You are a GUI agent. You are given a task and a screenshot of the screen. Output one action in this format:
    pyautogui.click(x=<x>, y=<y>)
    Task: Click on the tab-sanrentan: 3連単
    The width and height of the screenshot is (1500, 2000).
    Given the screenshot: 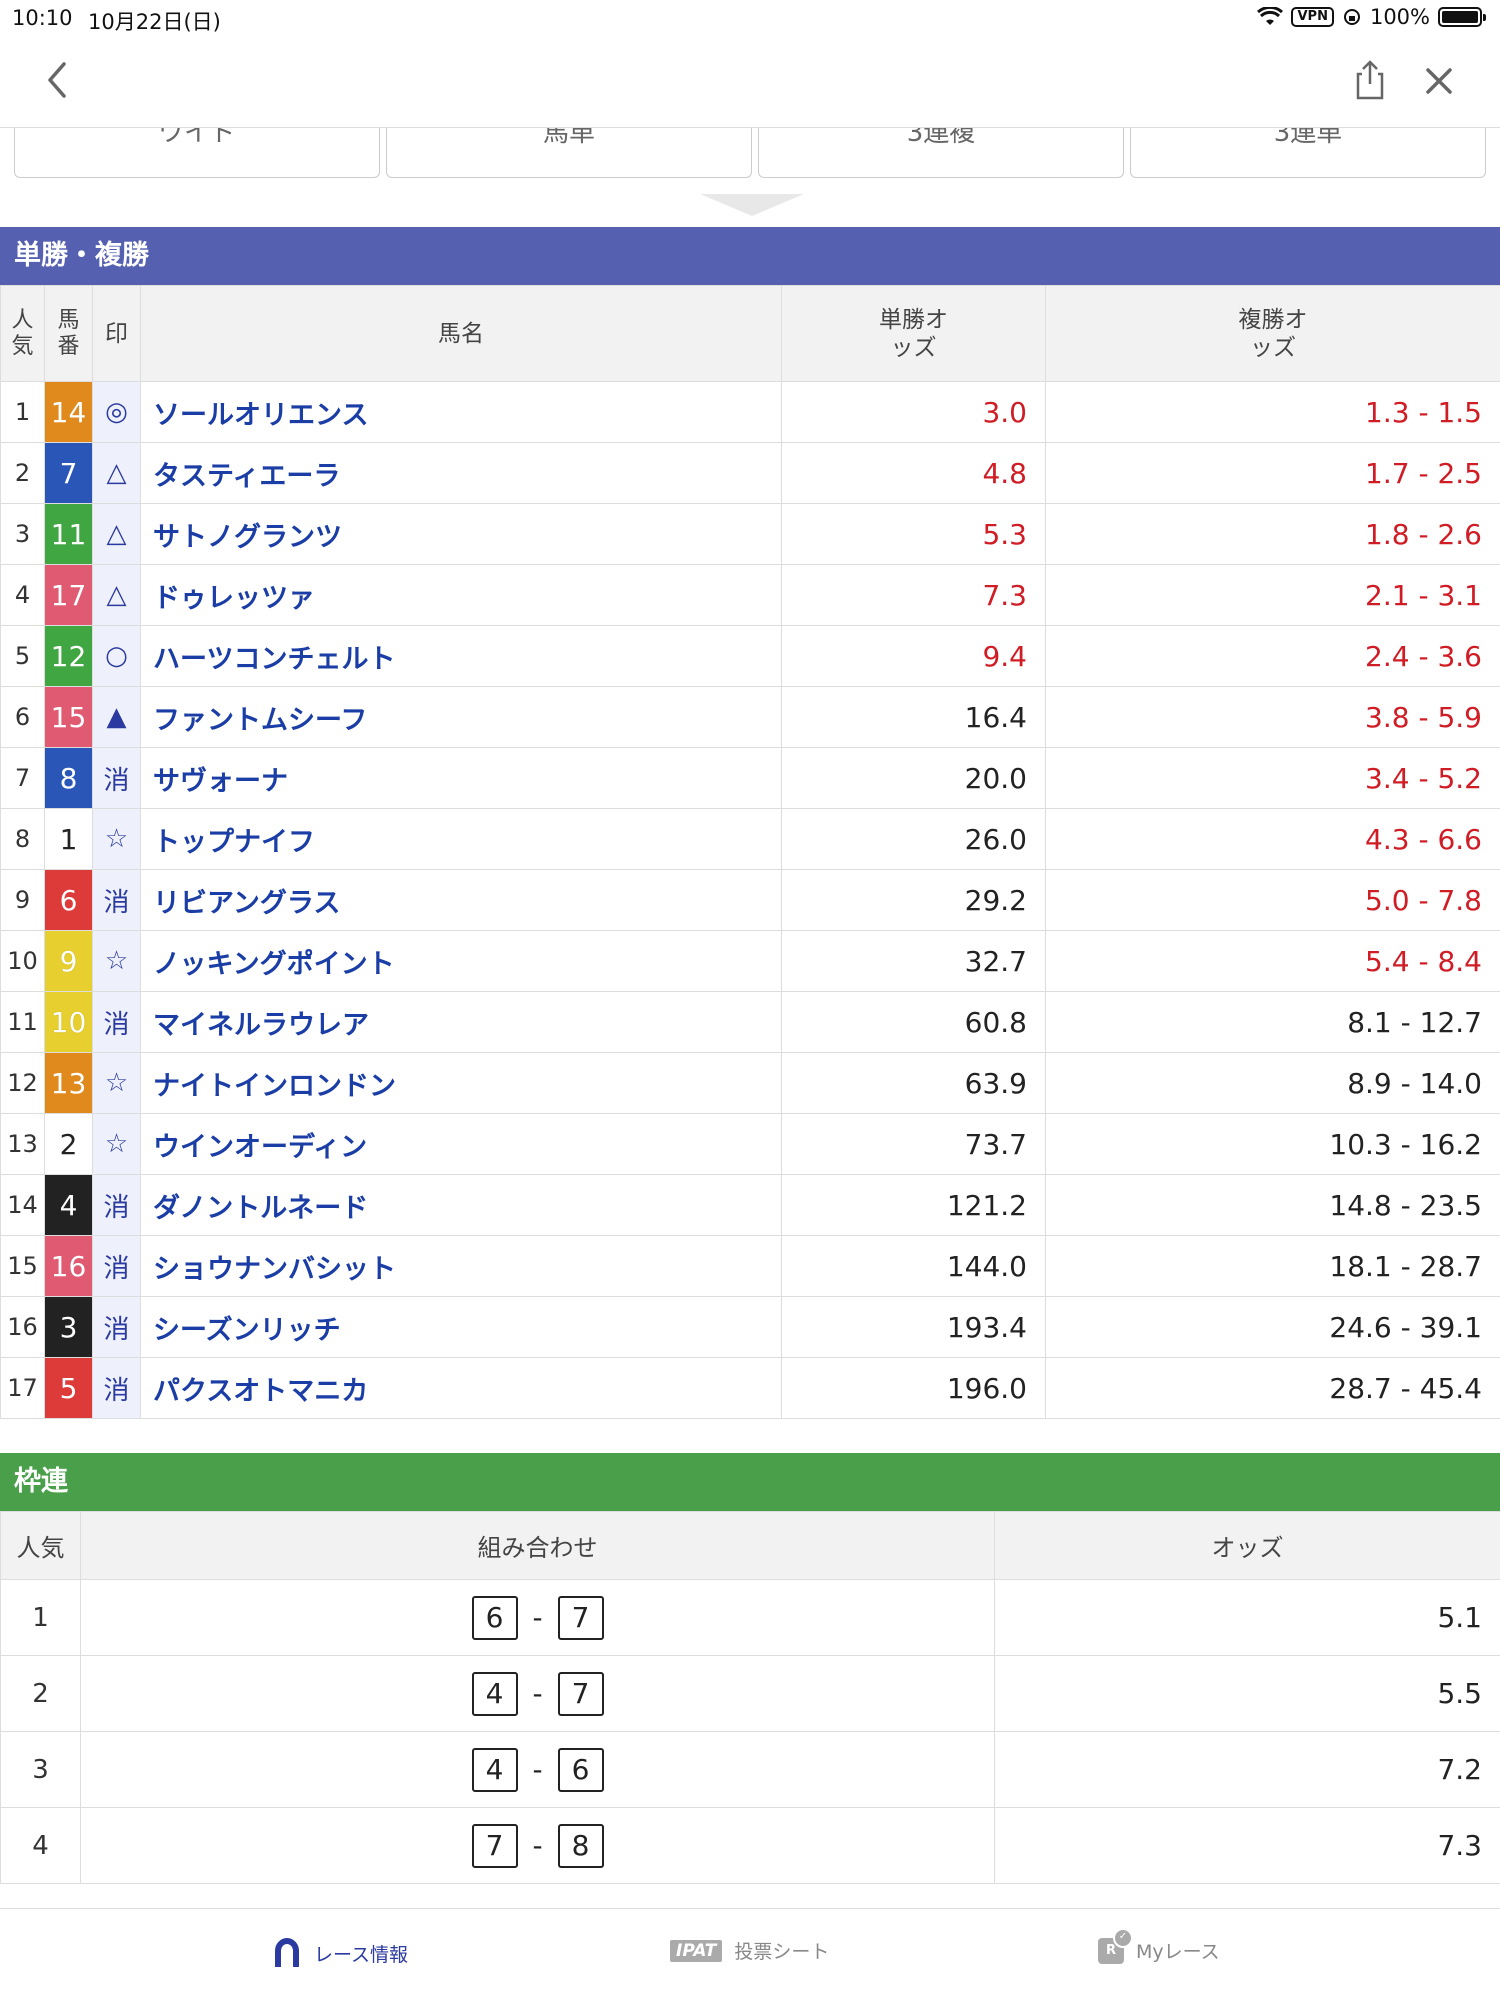 What is the action you would take?
    pyautogui.click(x=1308, y=153)
    